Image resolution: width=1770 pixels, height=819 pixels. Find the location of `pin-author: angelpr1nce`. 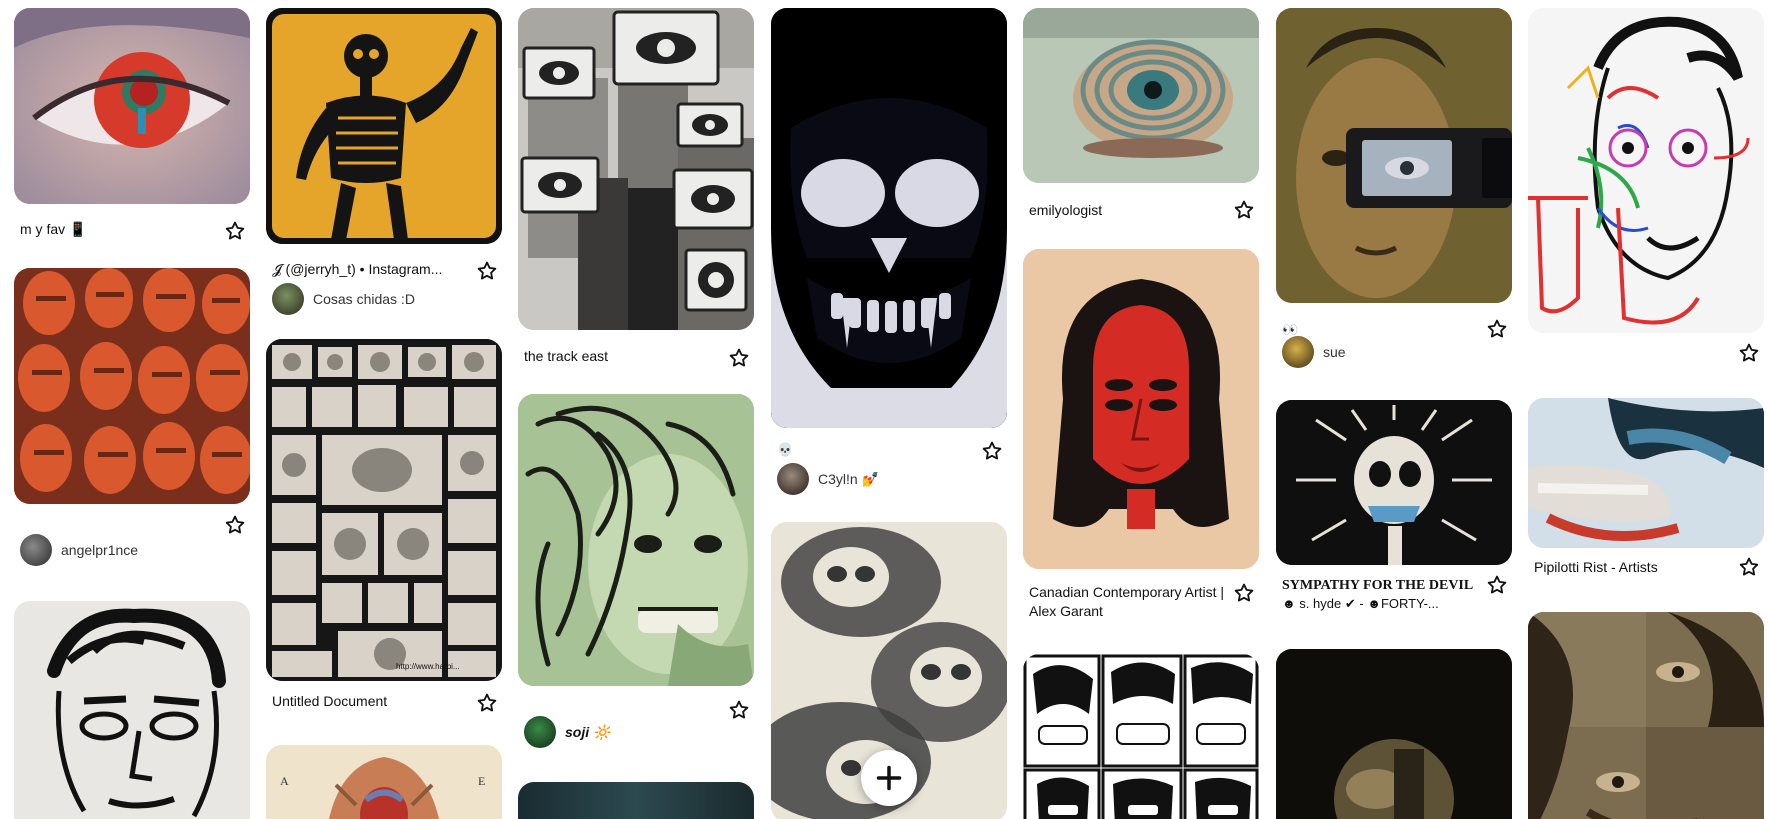

pin-author: angelpr1nce is located at coordinates (79, 550).